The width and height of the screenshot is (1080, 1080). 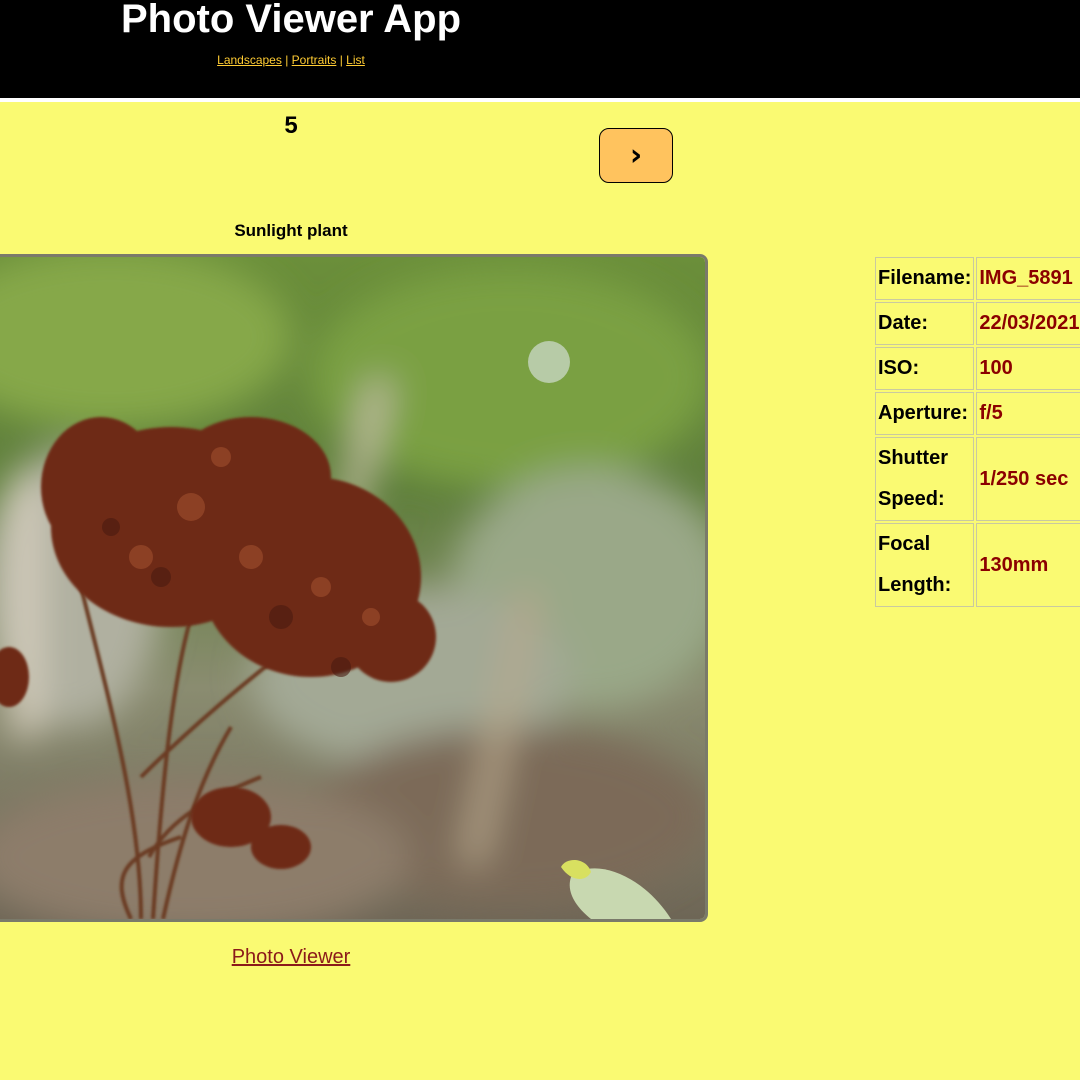 I want to click on table-row: Shutter Speed: 1/250 sec, so click(x=977, y=479).